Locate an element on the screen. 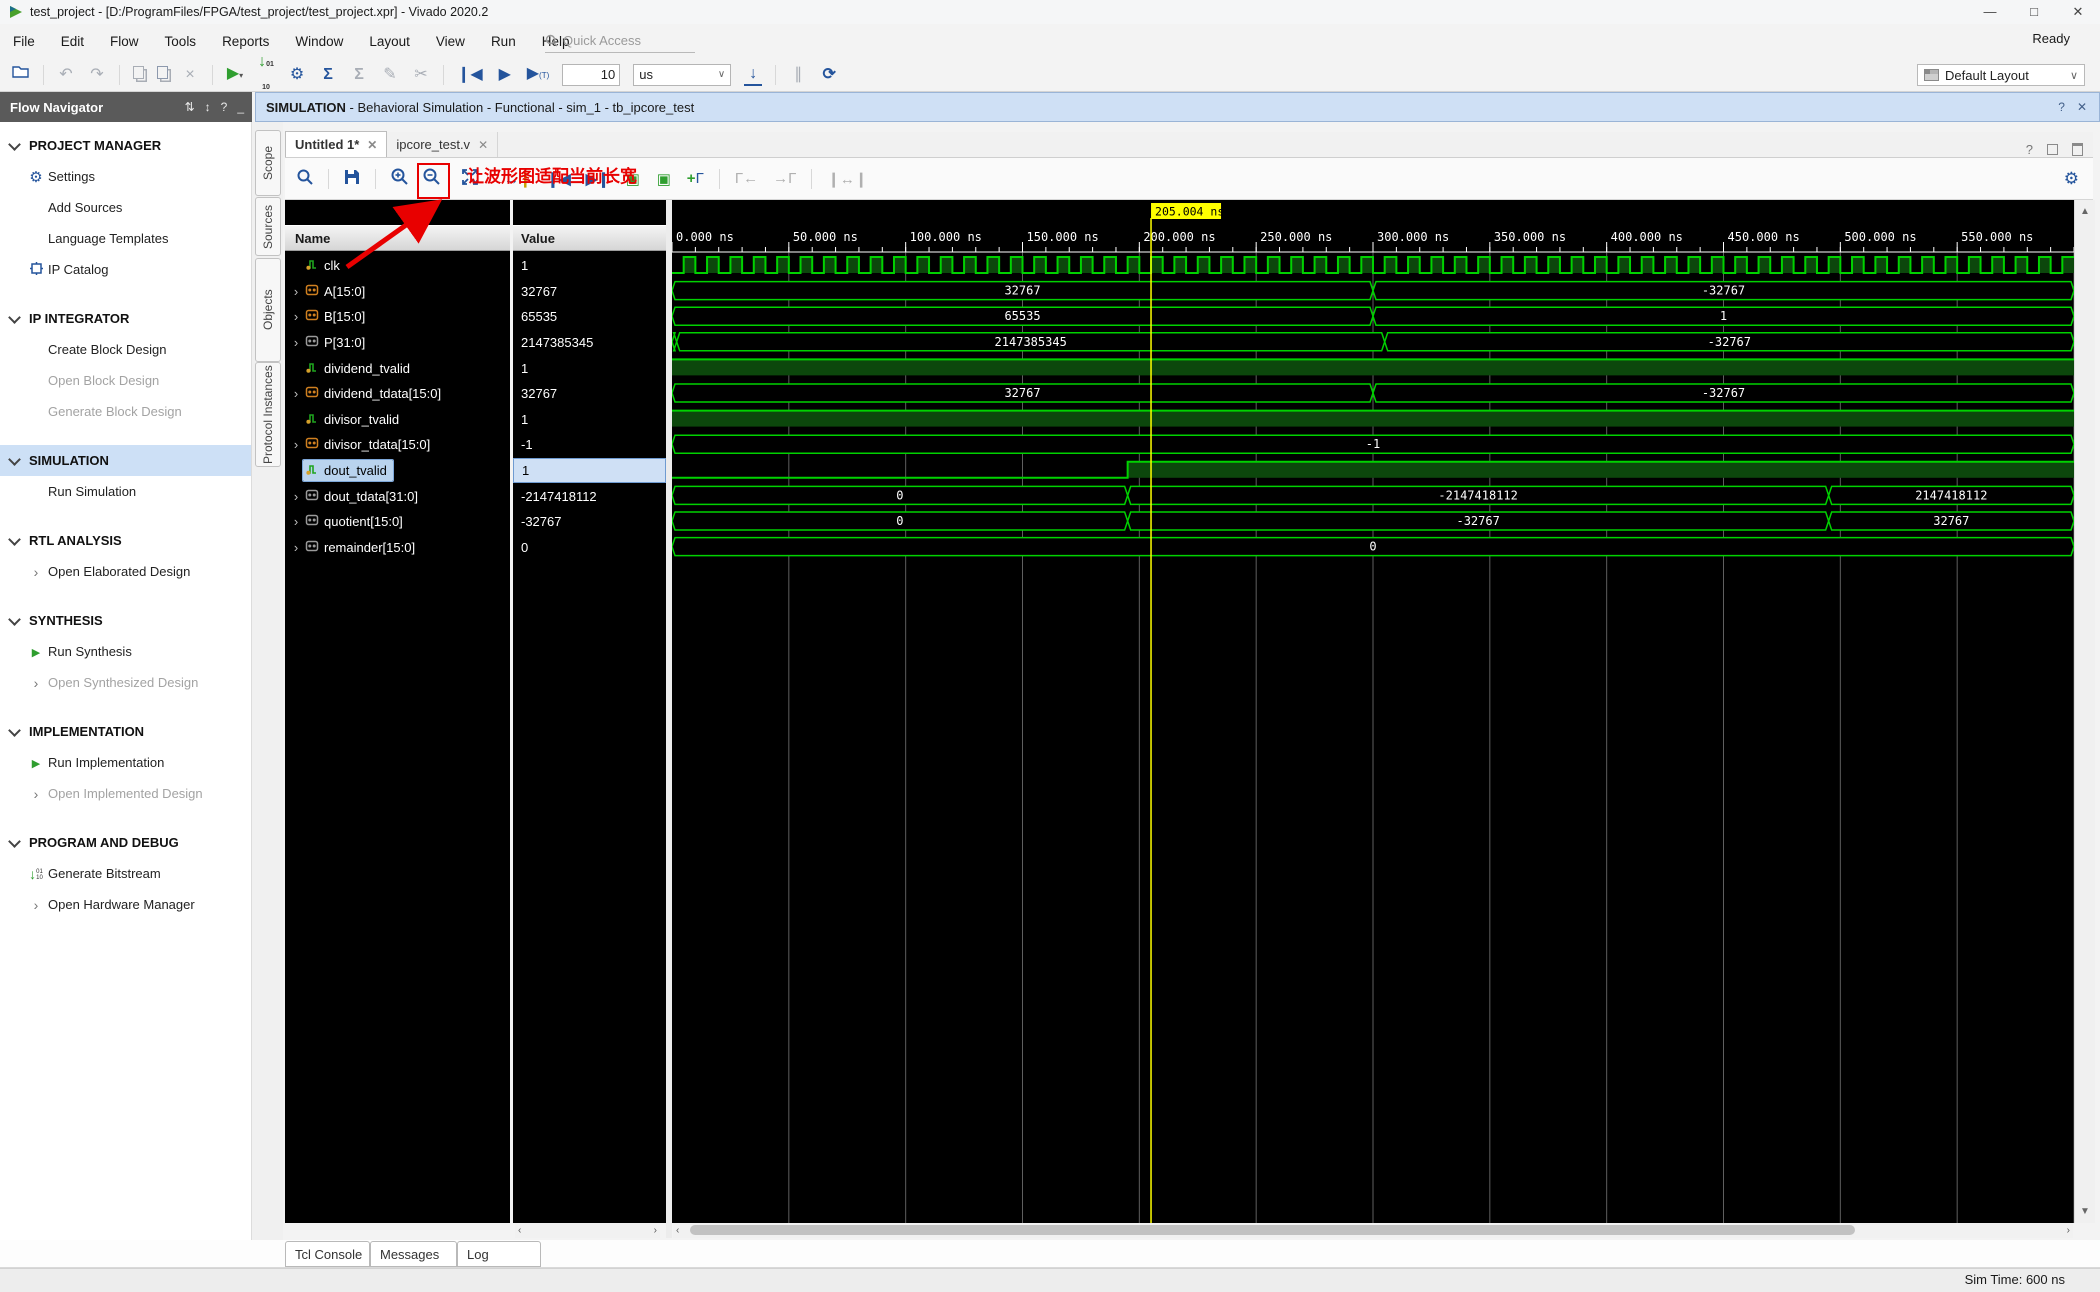 This screenshot has width=2100, height=1292. menu-item-layout: Layout is located at coordinates (389, 41).